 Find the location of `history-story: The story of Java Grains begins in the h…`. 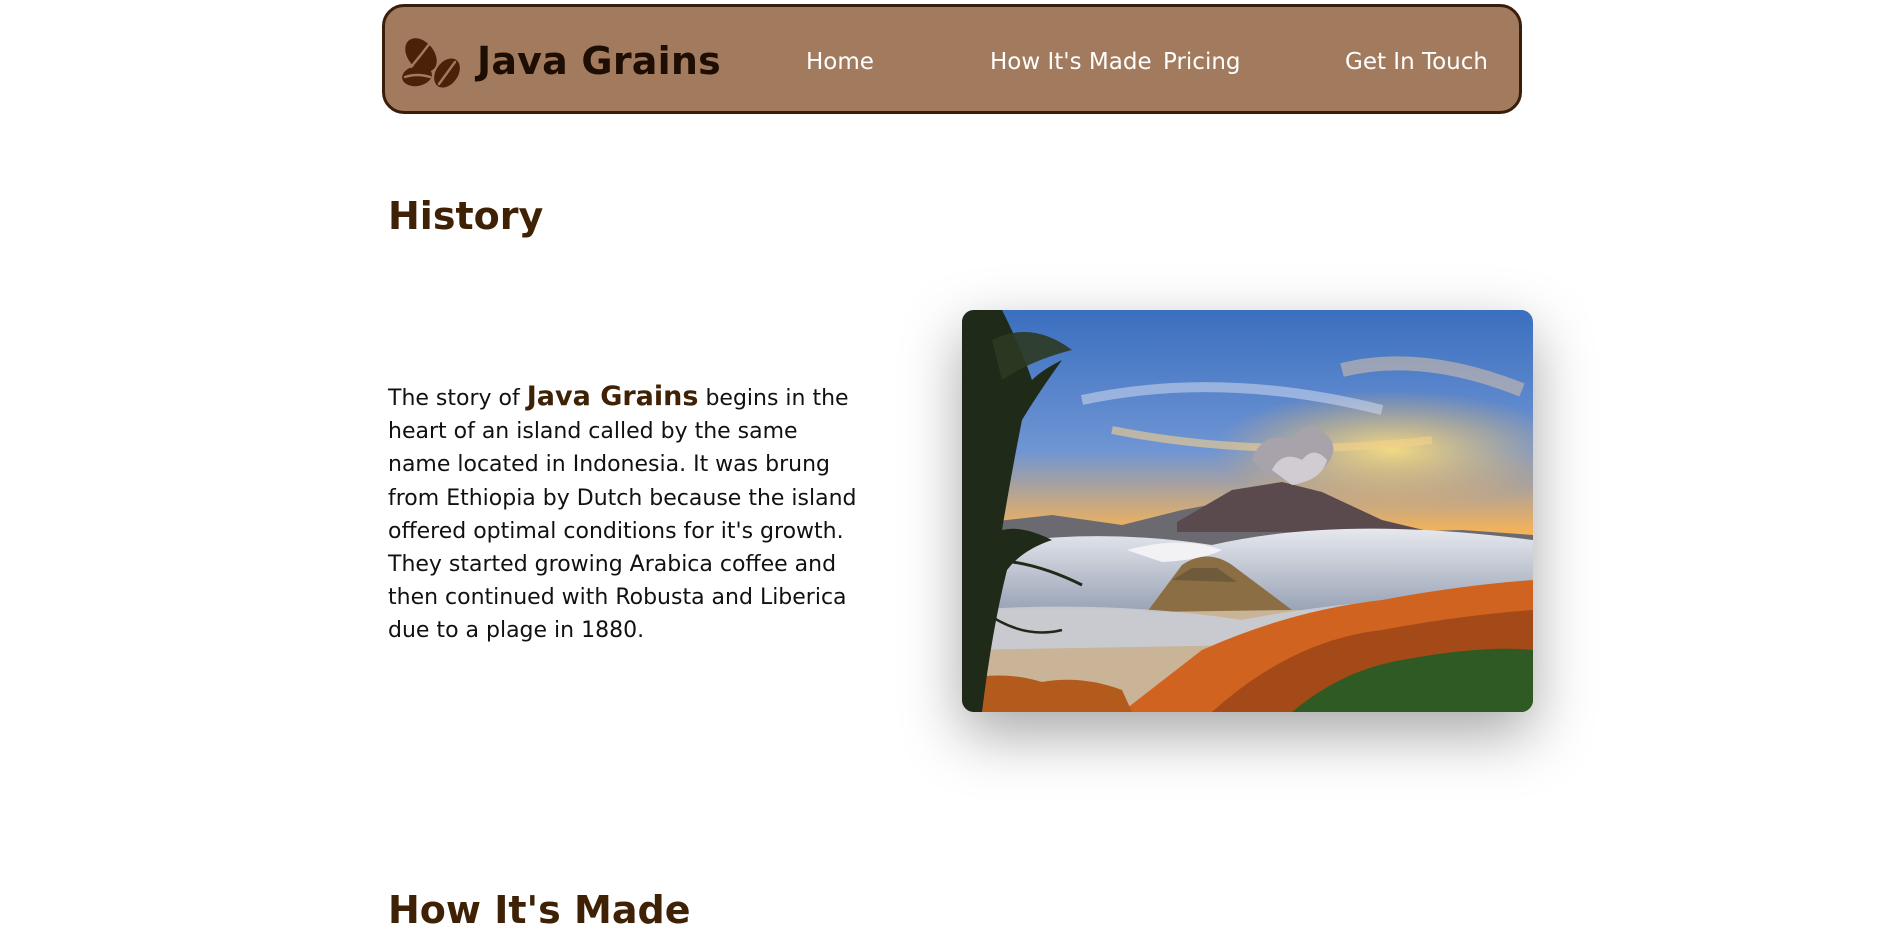

history-story: The story of Java Grains begins in the h… is located at coordinates (623, 514).